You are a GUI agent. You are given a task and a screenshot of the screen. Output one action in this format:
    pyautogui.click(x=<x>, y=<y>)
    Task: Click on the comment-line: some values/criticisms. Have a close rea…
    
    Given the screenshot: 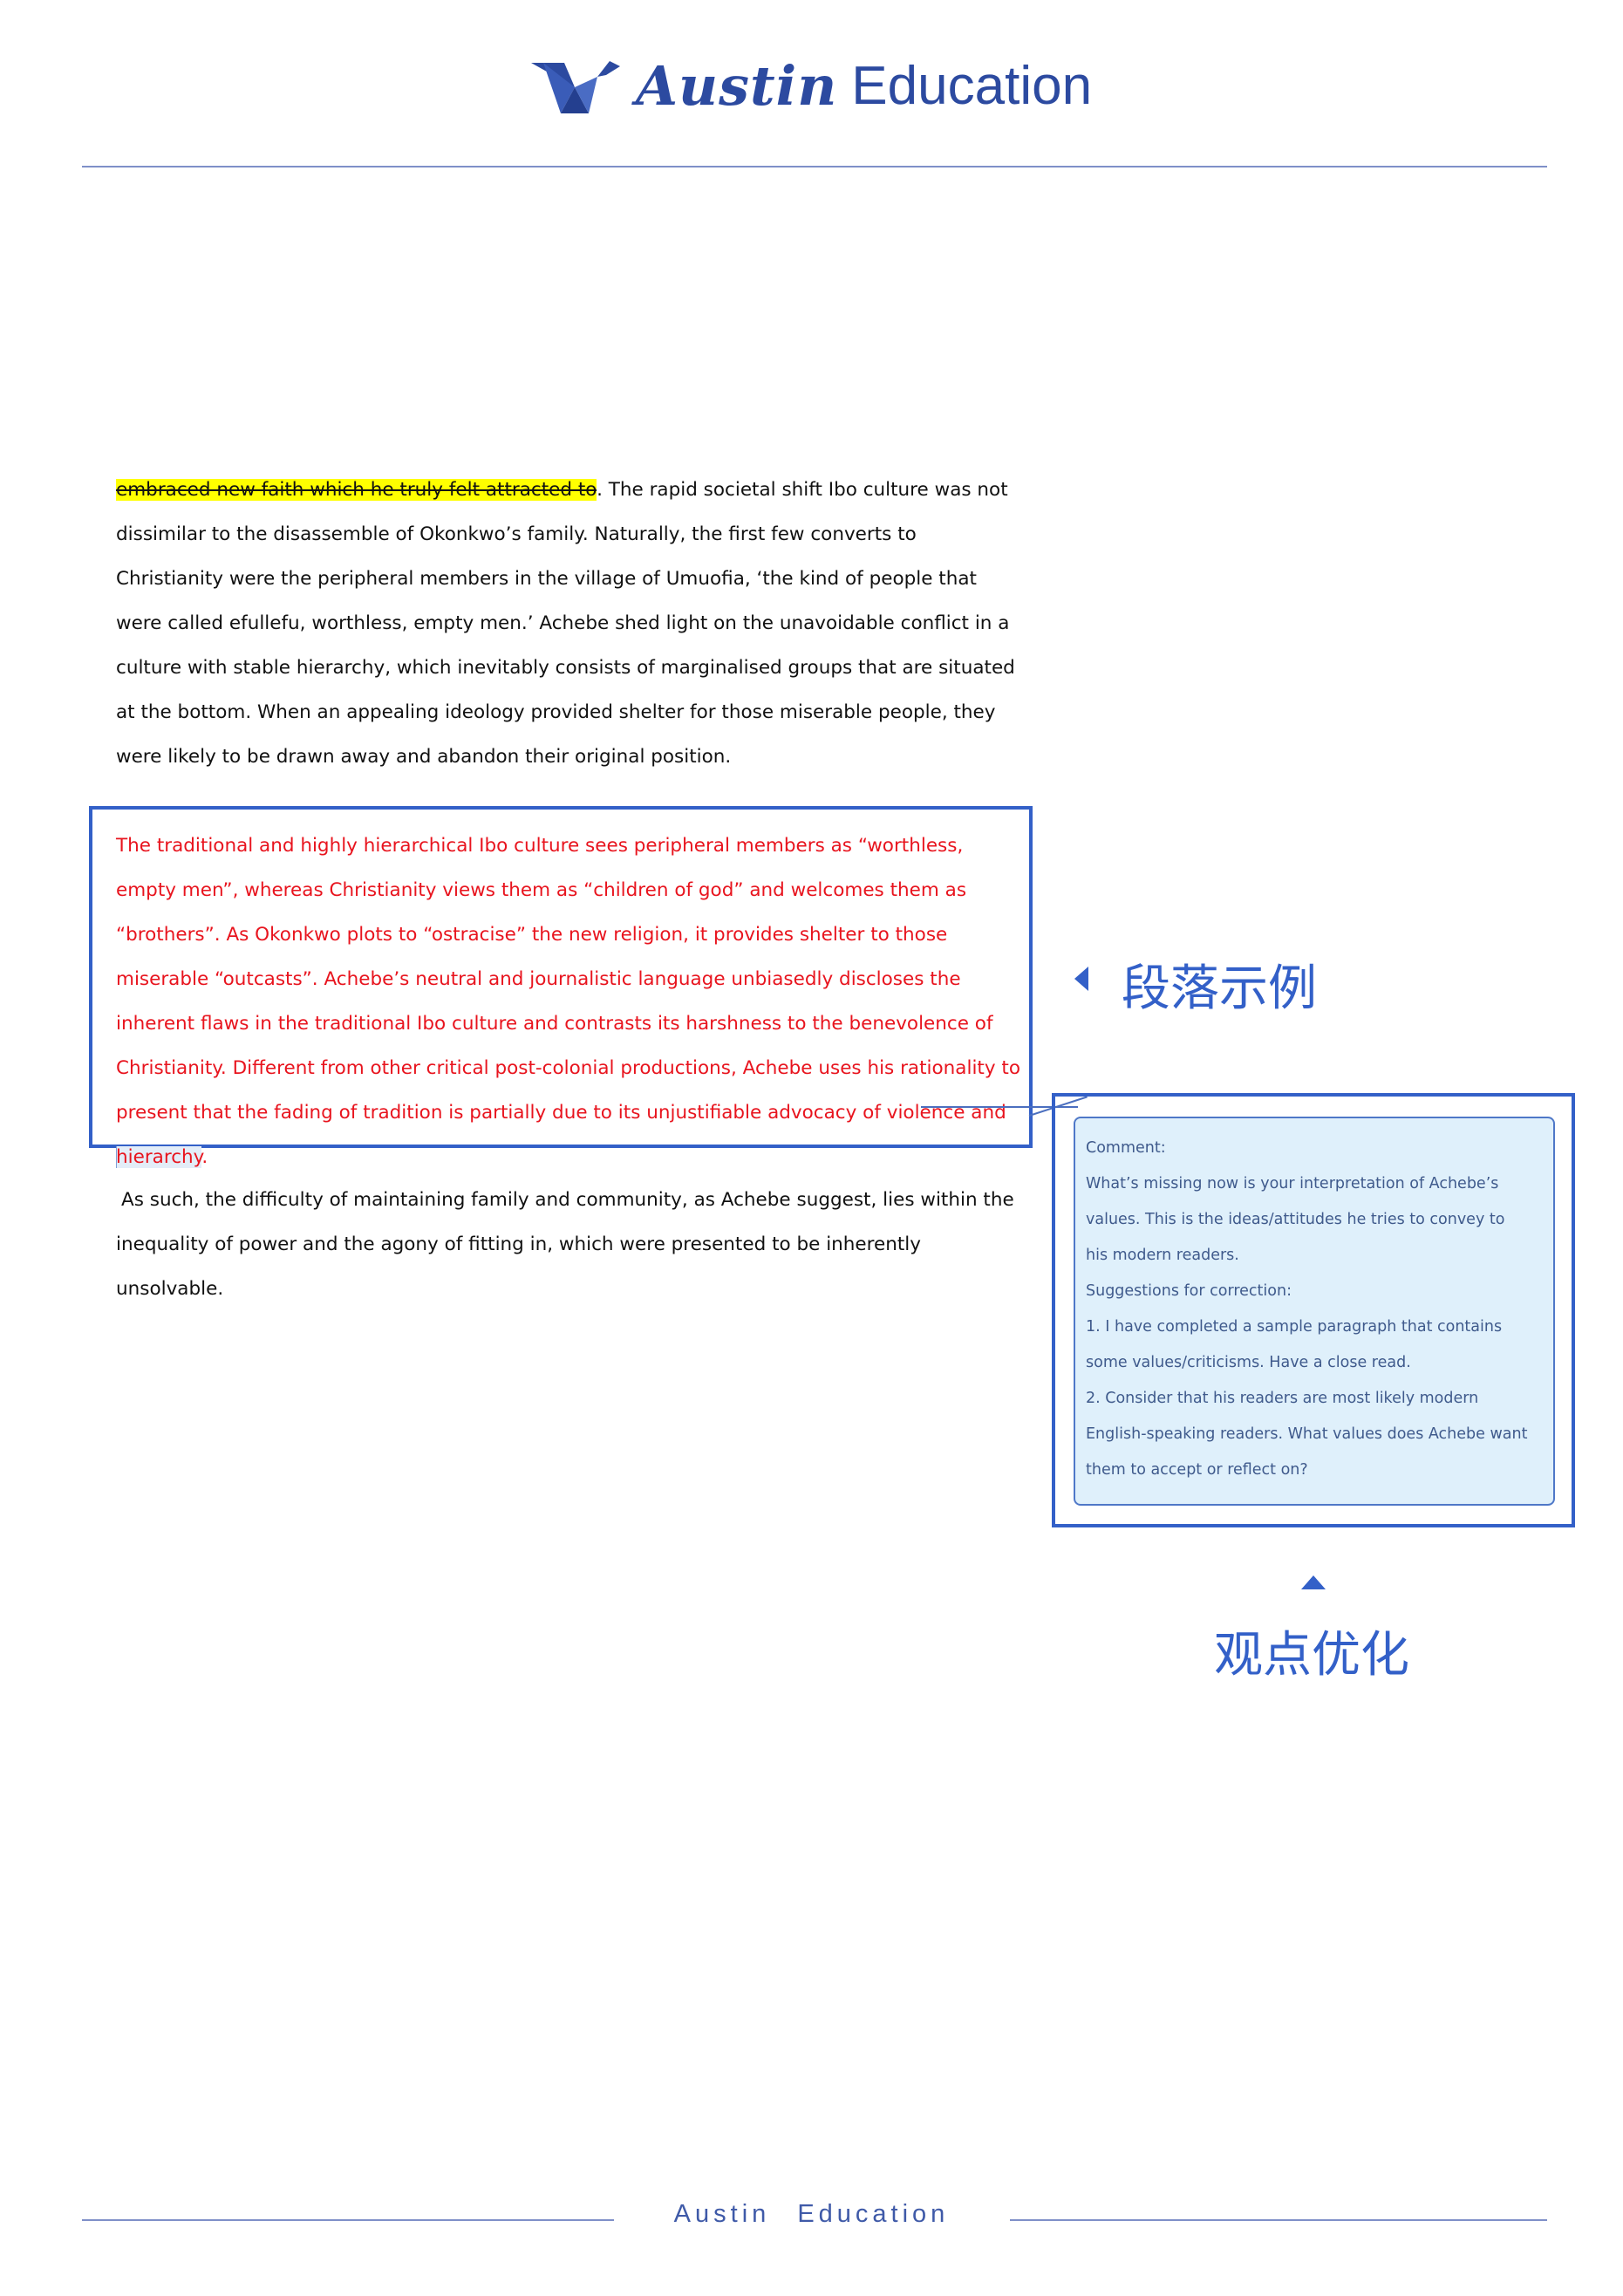 What is the action you would take?
    pyautogui.click(x=1248, y=1362)
    